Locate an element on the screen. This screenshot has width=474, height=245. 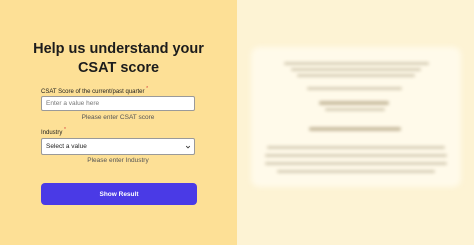
industry-label: Industry * is located at coordinates (53, 131).